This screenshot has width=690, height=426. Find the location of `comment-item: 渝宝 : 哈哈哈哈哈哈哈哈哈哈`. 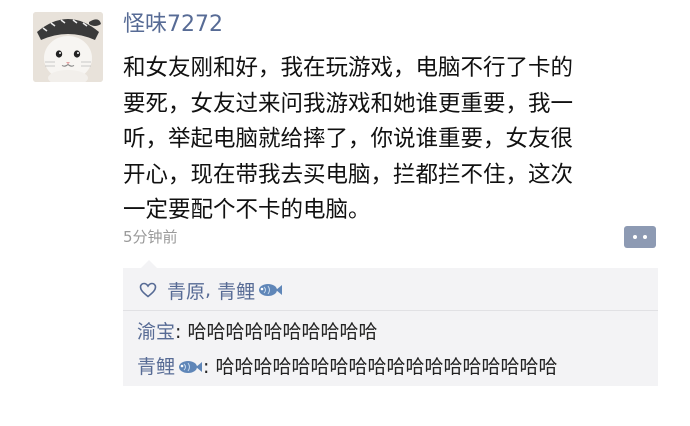

comment-item: 渝宝 : 哈哈哈哈哈哈哈哈哈哈 is located at coordinates (257, 332).